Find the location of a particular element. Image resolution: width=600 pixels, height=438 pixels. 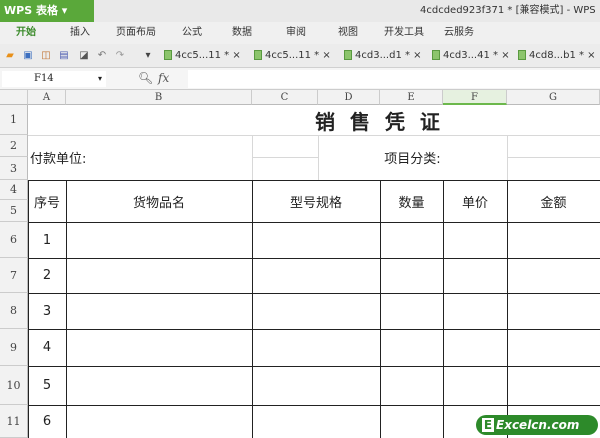

menu-page-layout: 页面布局 is located at coordinates (136, 33).